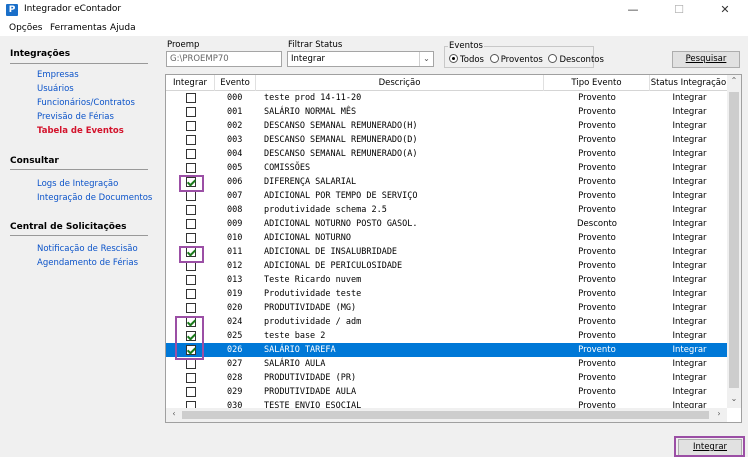 The height and width of the screenshot is (457, 748). What do you see at coordinates (80, 131) in the screenshot?
I see `sidebar-item-tabela-eventos: Tabela de Eventos` at bounding box center [80, 131].